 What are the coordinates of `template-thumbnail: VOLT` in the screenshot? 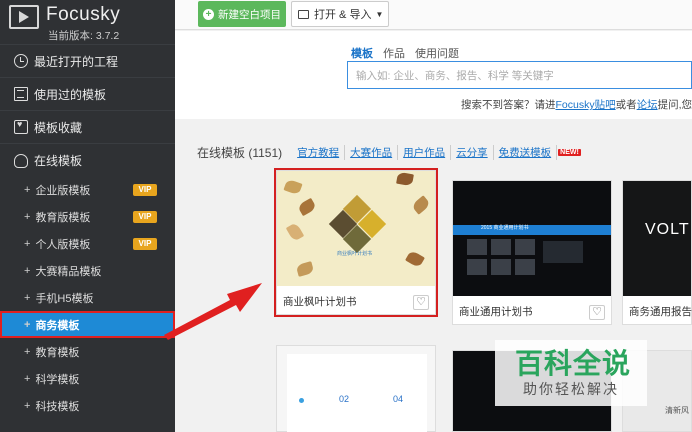 It's located at (657, 238).